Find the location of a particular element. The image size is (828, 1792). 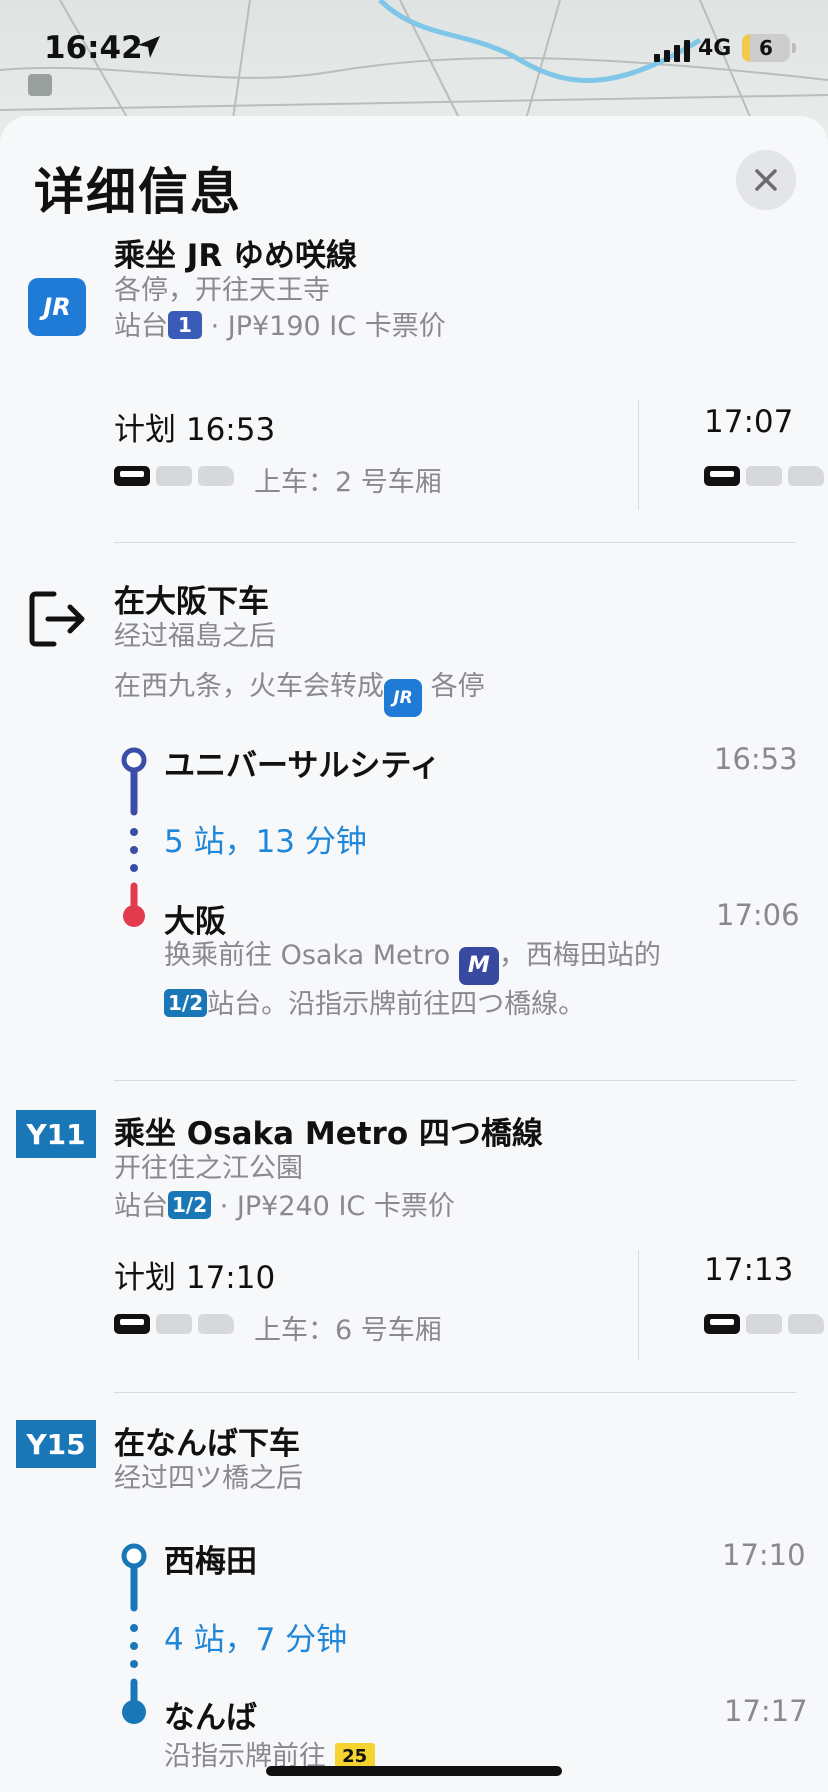

yotsubashi-line-badge: Y15 is located at coordinates (56, 1444).